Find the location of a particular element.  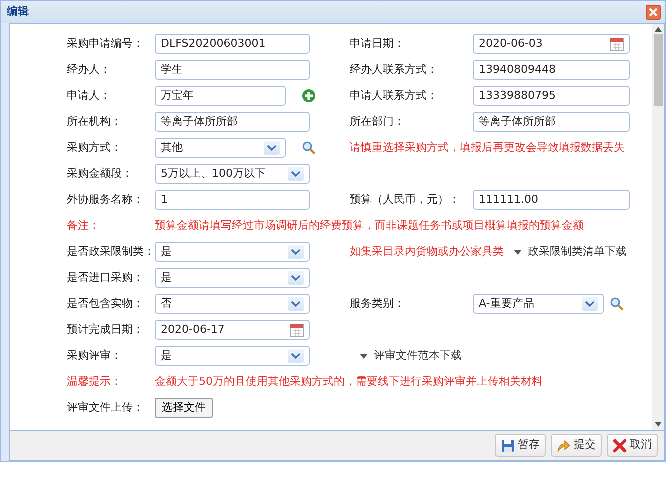

field-label: 评审文件上传： is located at coordinates (106, 408).